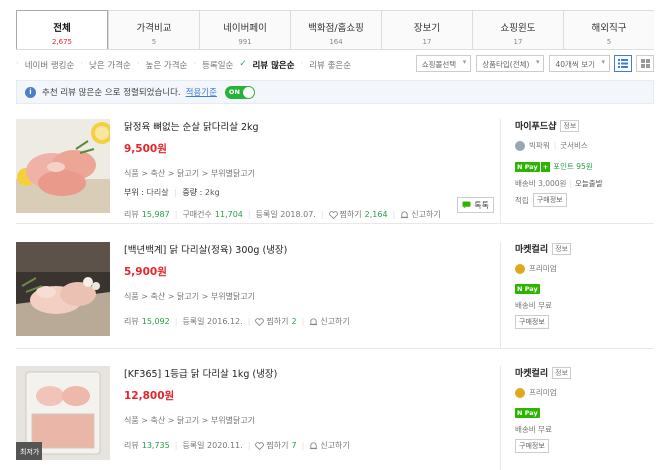  Describe the element at coordinates (584, 392) in the screenshot. I see `seller-grade: 프리미엄` at that location.